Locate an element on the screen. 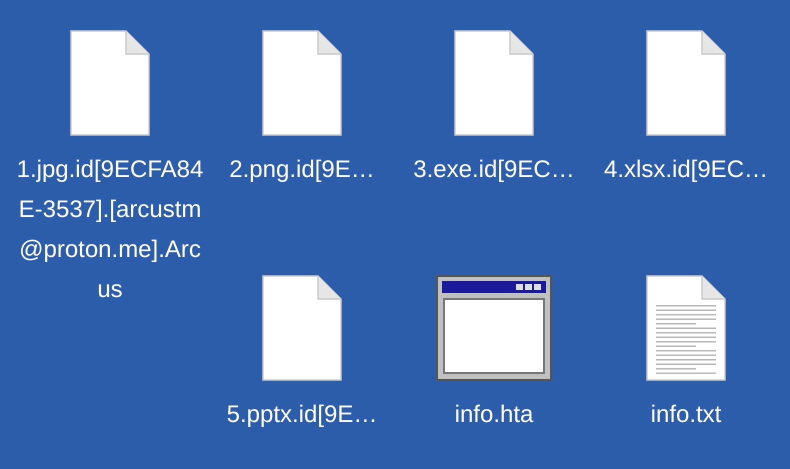 This screenshot has width=790, height=469. application-window-icon is located at coordinates (494, 328).